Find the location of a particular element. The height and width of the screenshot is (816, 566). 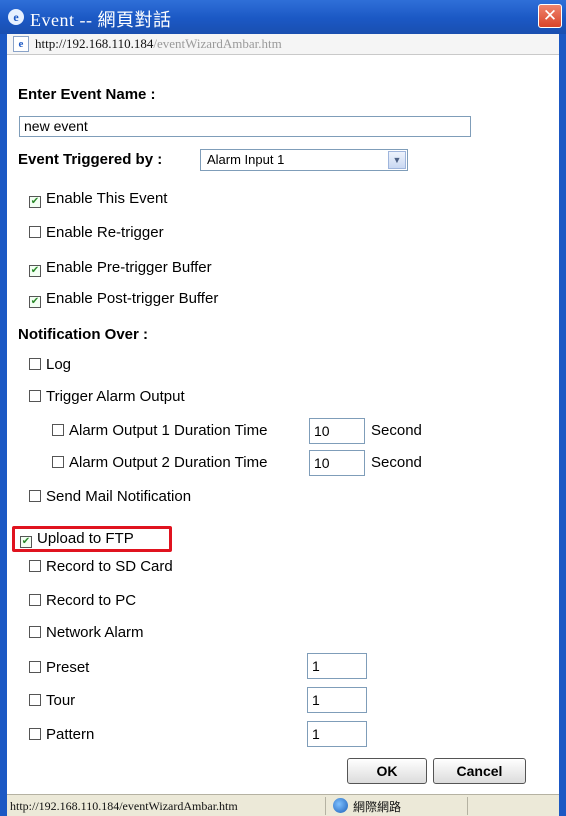

close-button: ✕ is located at coordinates (550, 16).